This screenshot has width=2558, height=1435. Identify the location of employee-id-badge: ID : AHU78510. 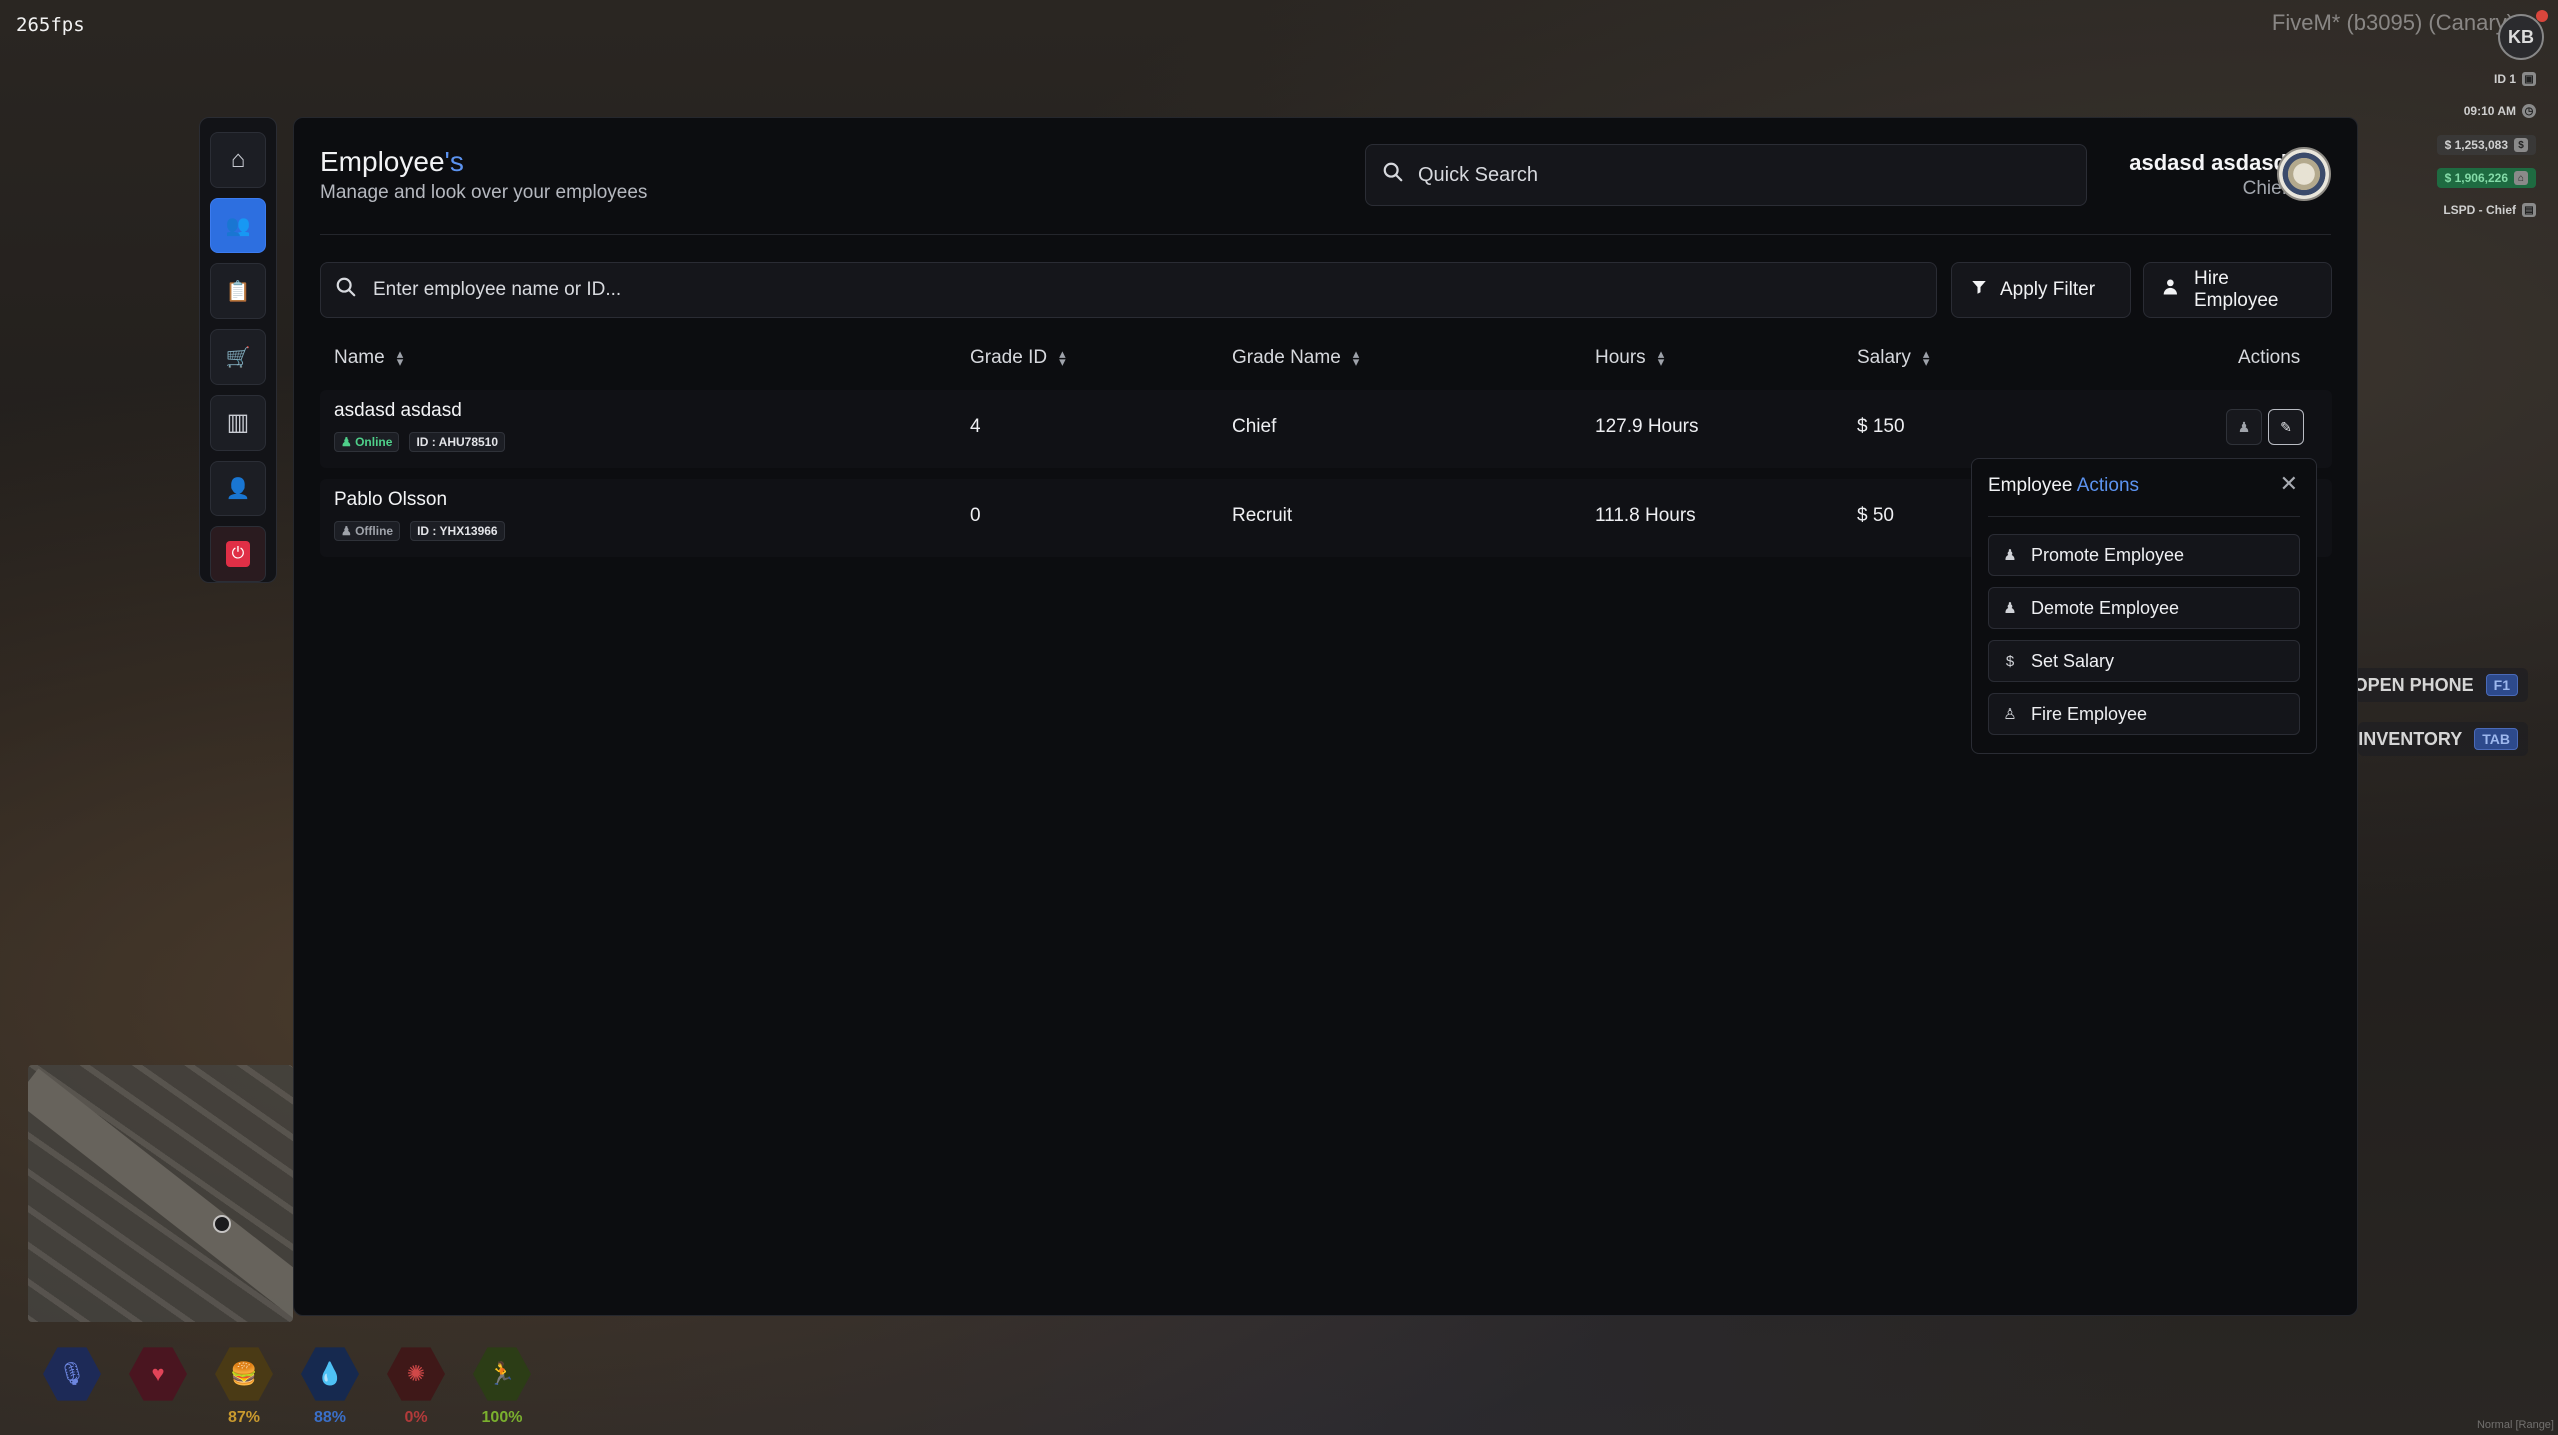
(457, 442).